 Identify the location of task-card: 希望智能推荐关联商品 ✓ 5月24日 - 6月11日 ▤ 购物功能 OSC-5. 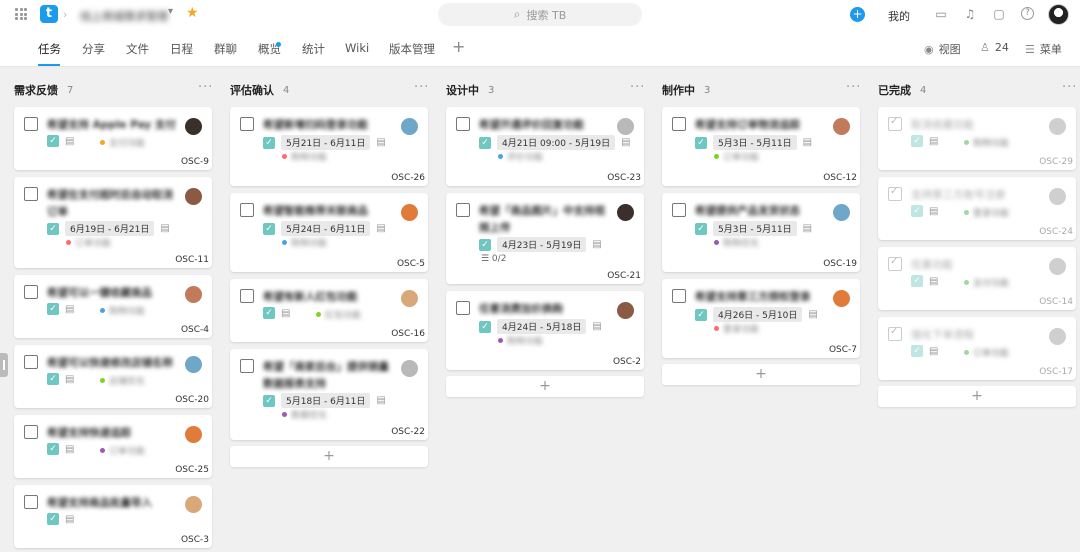
(329, 232).